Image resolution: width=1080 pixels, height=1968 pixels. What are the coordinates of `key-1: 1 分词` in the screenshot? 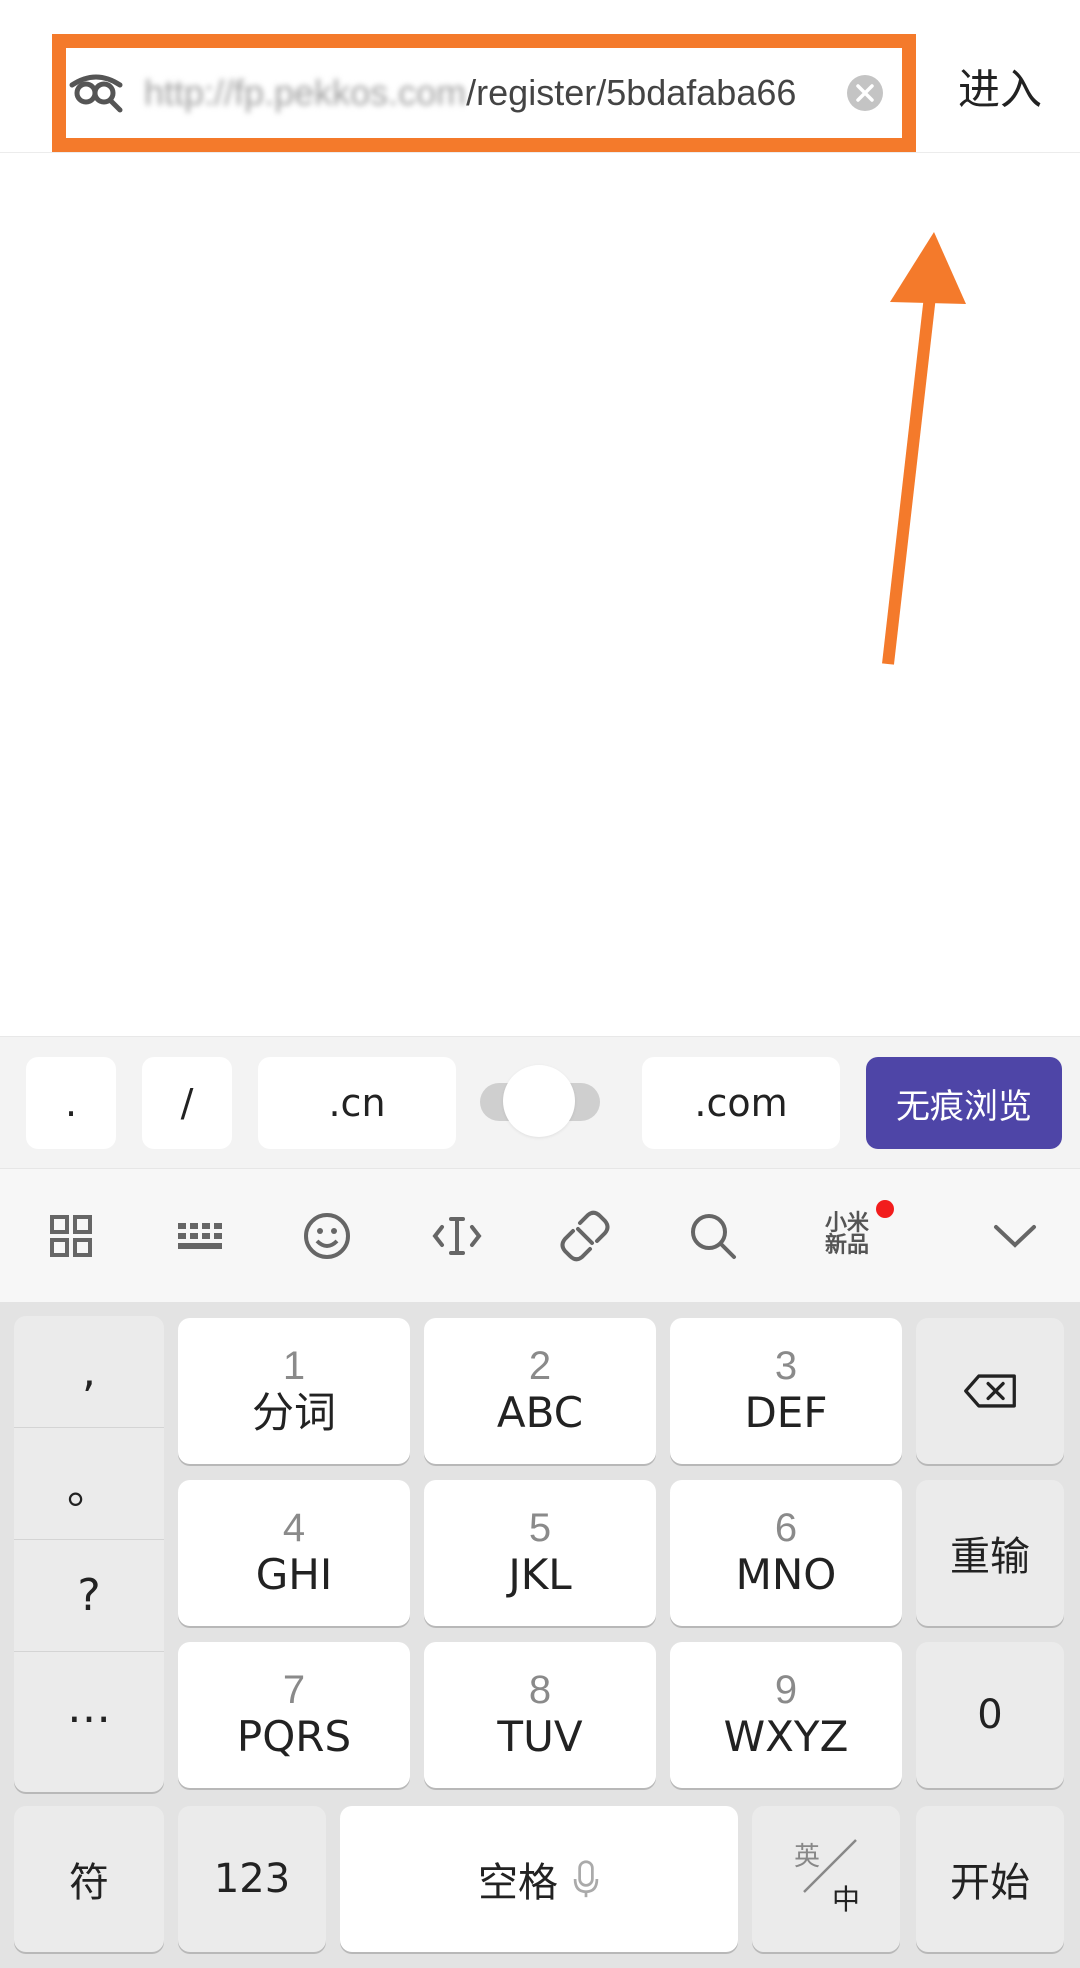 It's located at (294, 1391).